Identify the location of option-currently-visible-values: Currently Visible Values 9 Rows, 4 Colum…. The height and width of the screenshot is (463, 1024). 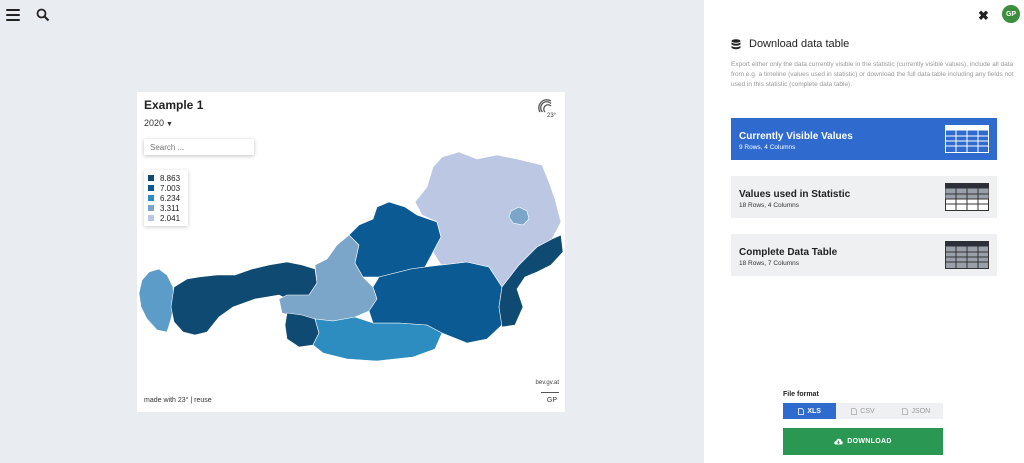
(864, 139).